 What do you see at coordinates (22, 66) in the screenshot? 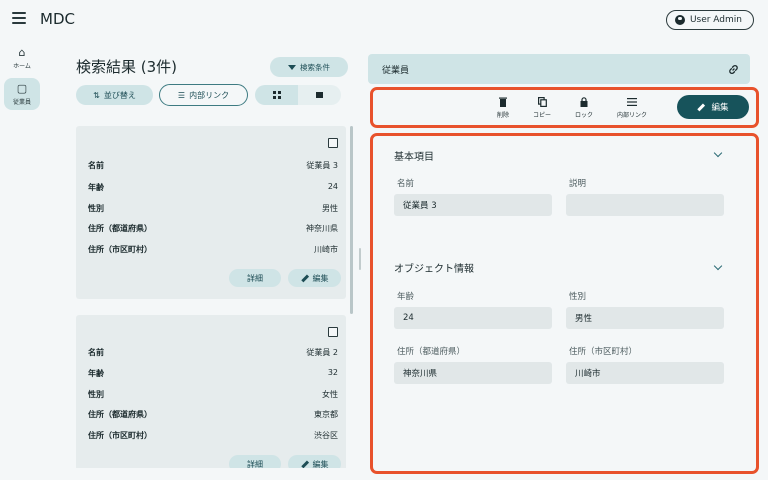
I see `rail-item-label: ホーム` at bounding box center [22, 66].